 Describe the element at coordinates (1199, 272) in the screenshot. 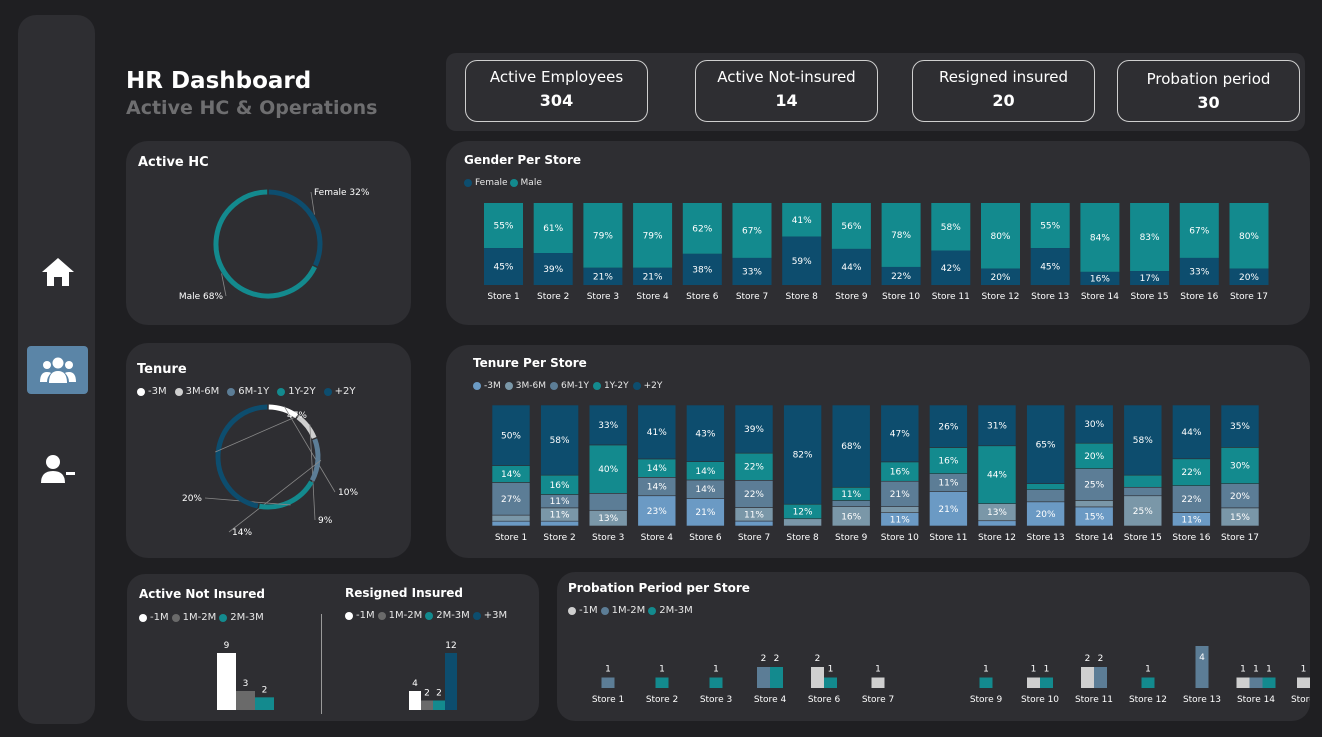

I see `female-value-label: 33%` at that location.